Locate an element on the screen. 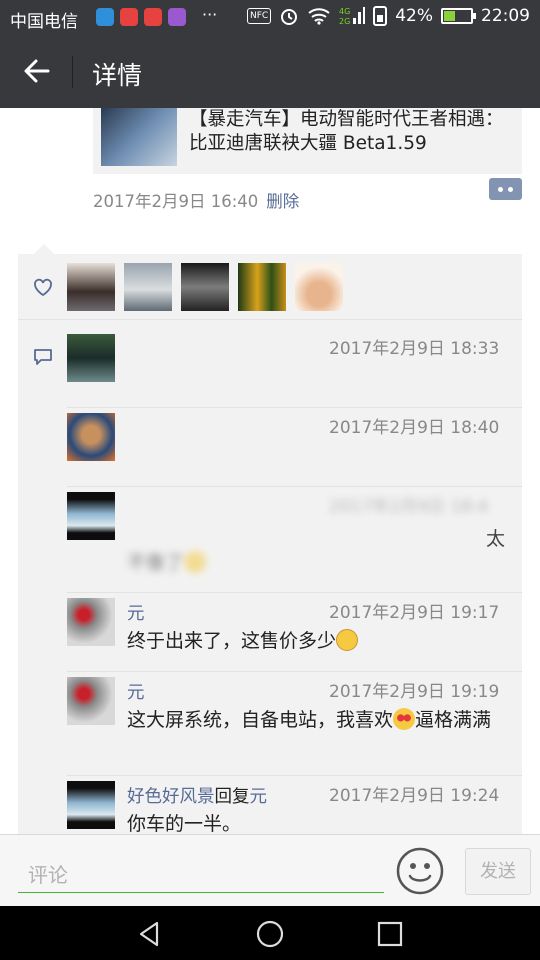  comment-text: 不像了 is located at coordinates (319, 563).